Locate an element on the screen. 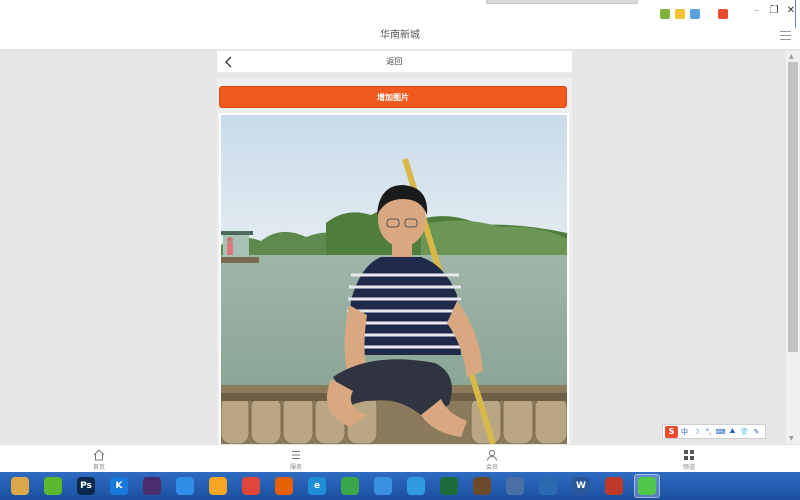  scroll-down-icon: ▼ is located at coordinates (791, 438).